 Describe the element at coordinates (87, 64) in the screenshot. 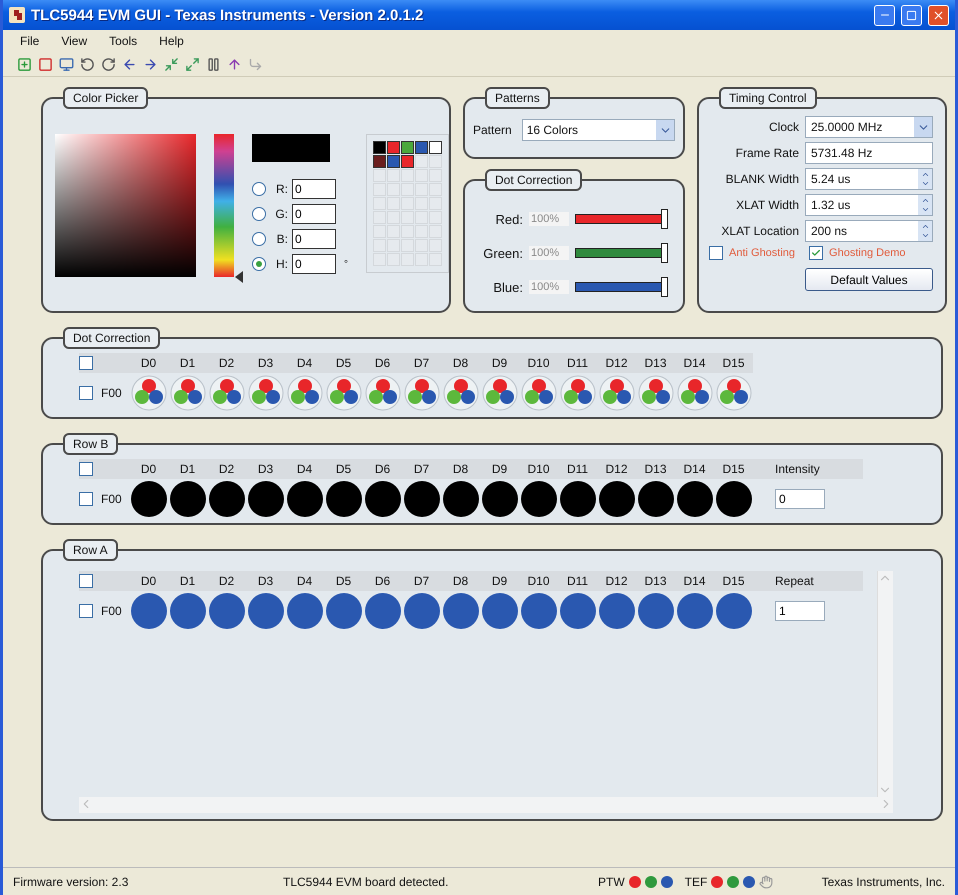

I see `undo-icon` at that location.